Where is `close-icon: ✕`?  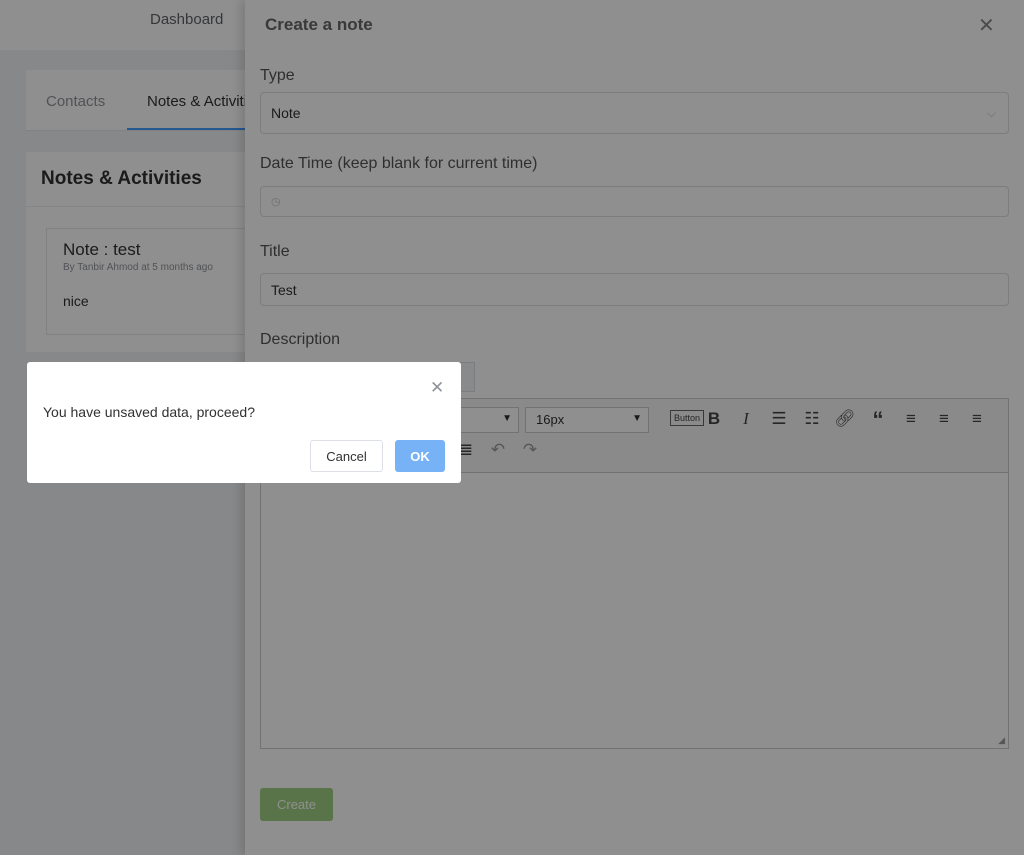
close-icon: ✕ is located at coordinates (437, 388).